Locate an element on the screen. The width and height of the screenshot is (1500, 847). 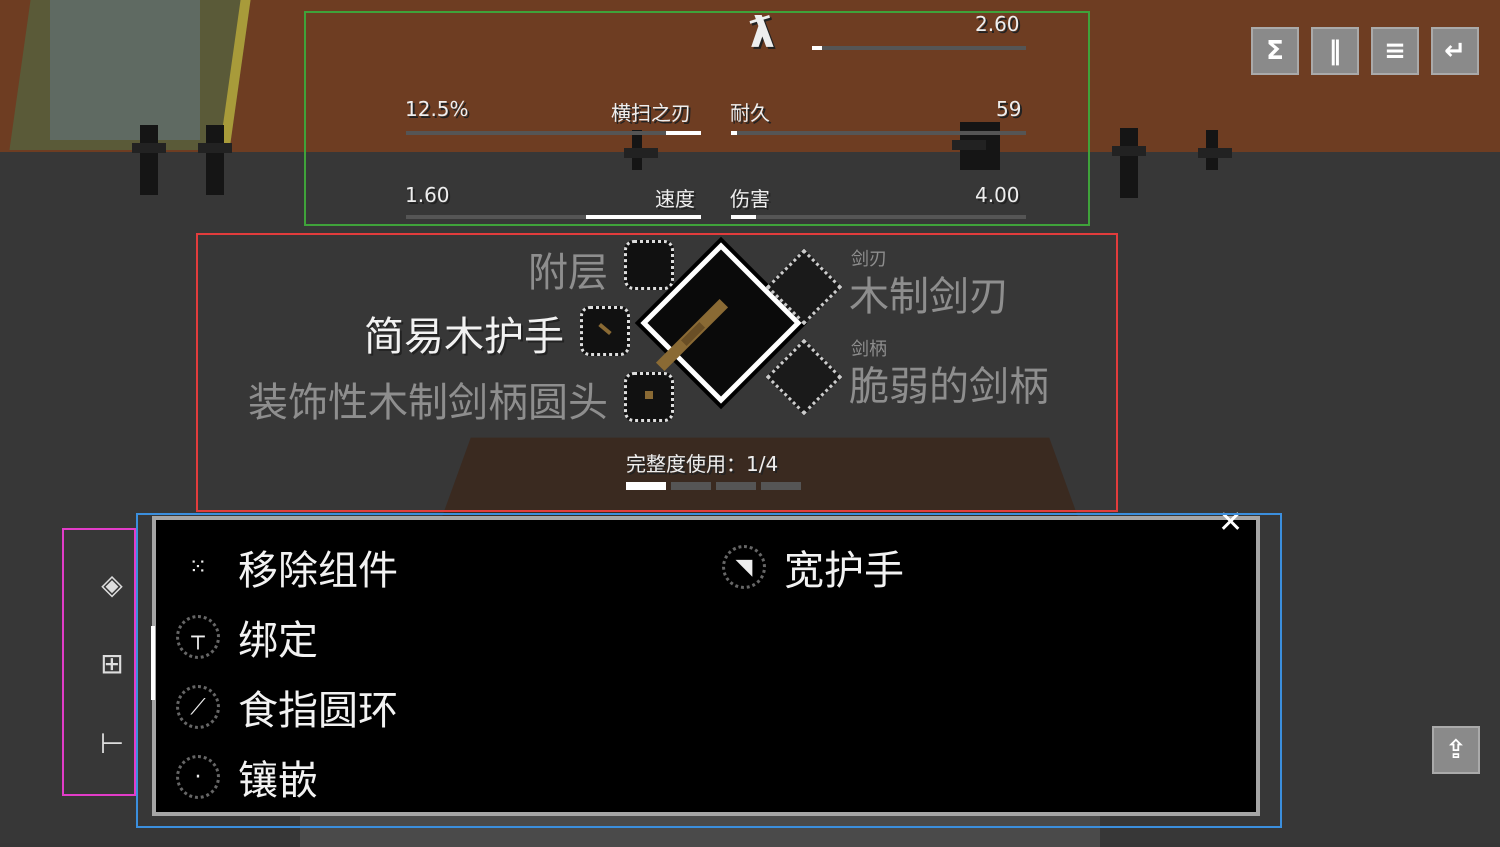
guard-slot is located at coordinates (605, 331).